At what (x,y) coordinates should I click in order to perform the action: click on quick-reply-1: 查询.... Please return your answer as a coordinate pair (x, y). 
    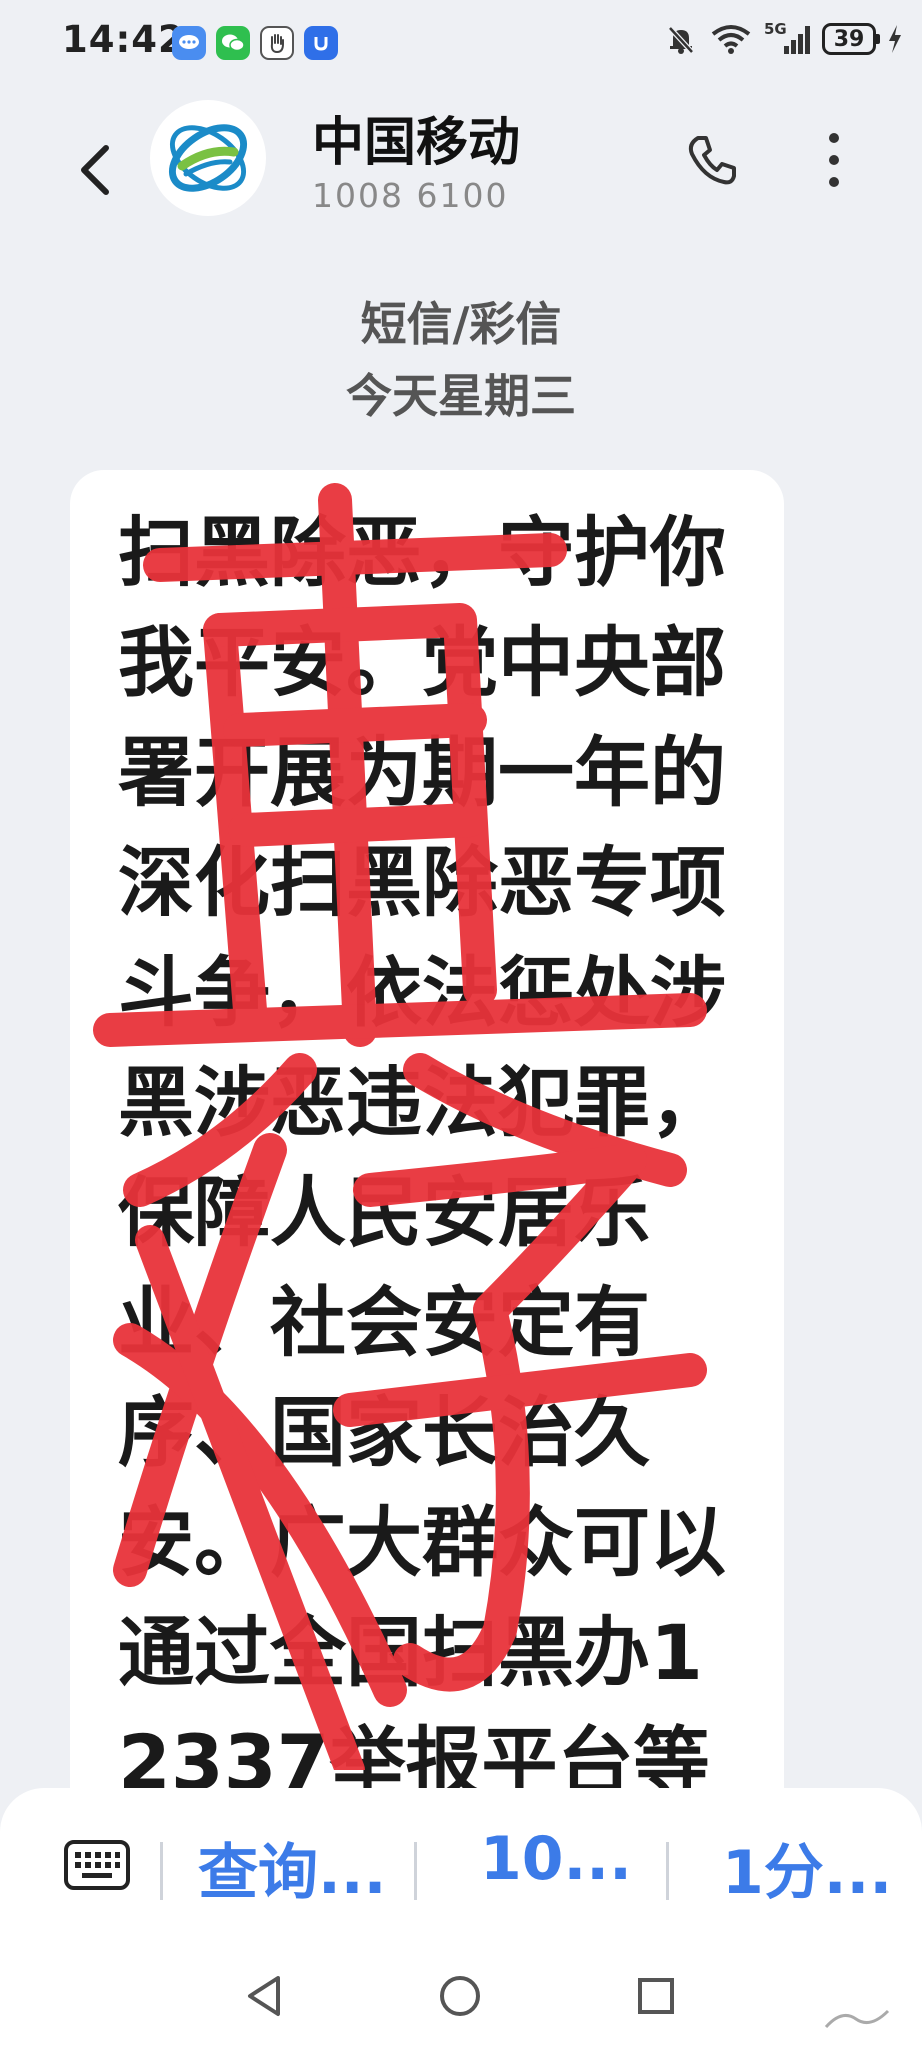
    Looking at the image, I should click on (292, 1867).